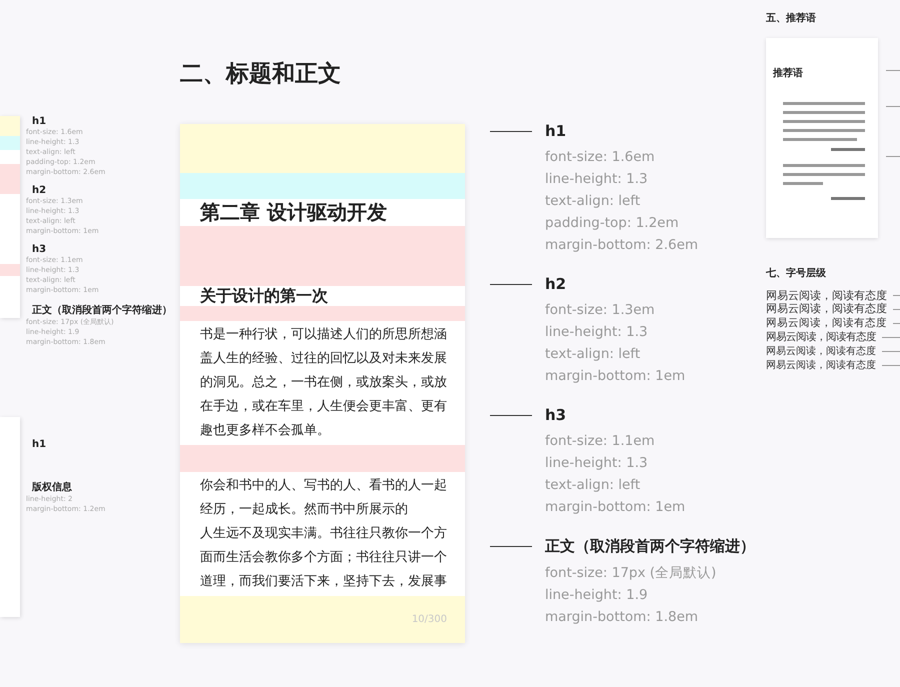  Describe the element at coordinates (323, 335) in the screenshot. I see `body-text-line: 书是一种行状，可以描述人们的所思所想涵` at that location.